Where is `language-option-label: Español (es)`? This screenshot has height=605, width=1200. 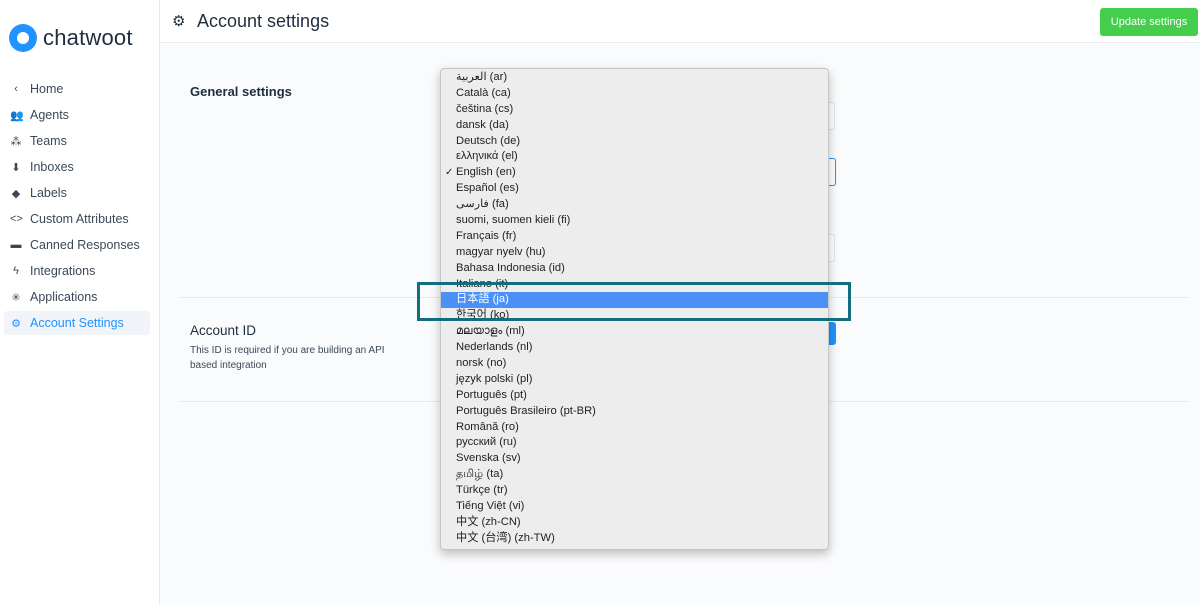
language-option-label: Español (es) is located at coordinates (487, 188).